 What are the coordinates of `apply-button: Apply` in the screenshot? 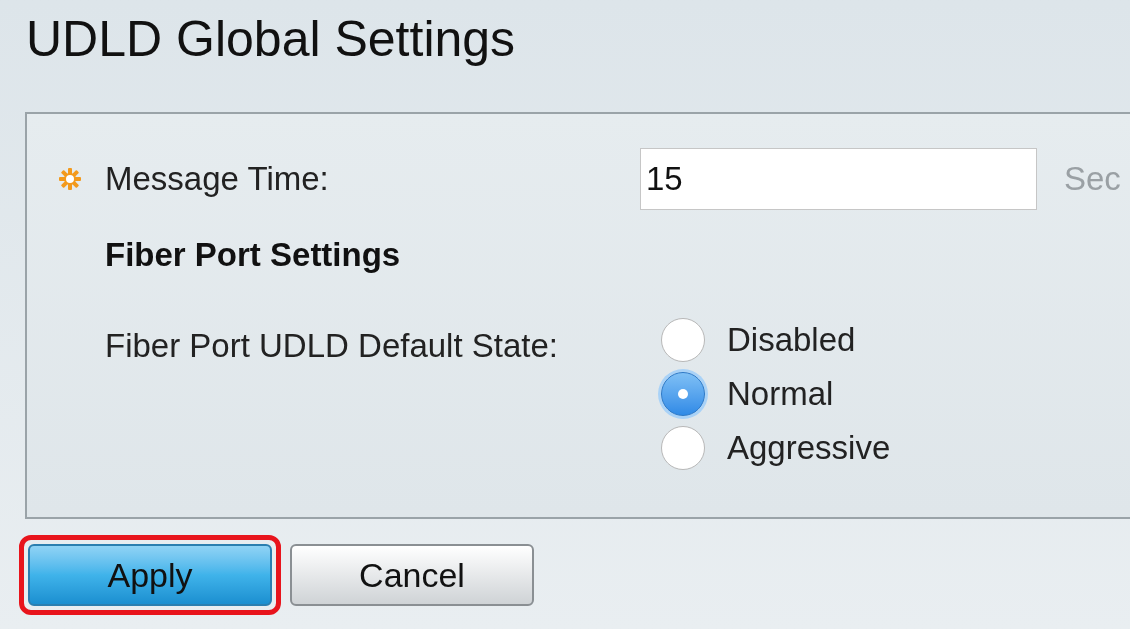 It's located at (150, 575).